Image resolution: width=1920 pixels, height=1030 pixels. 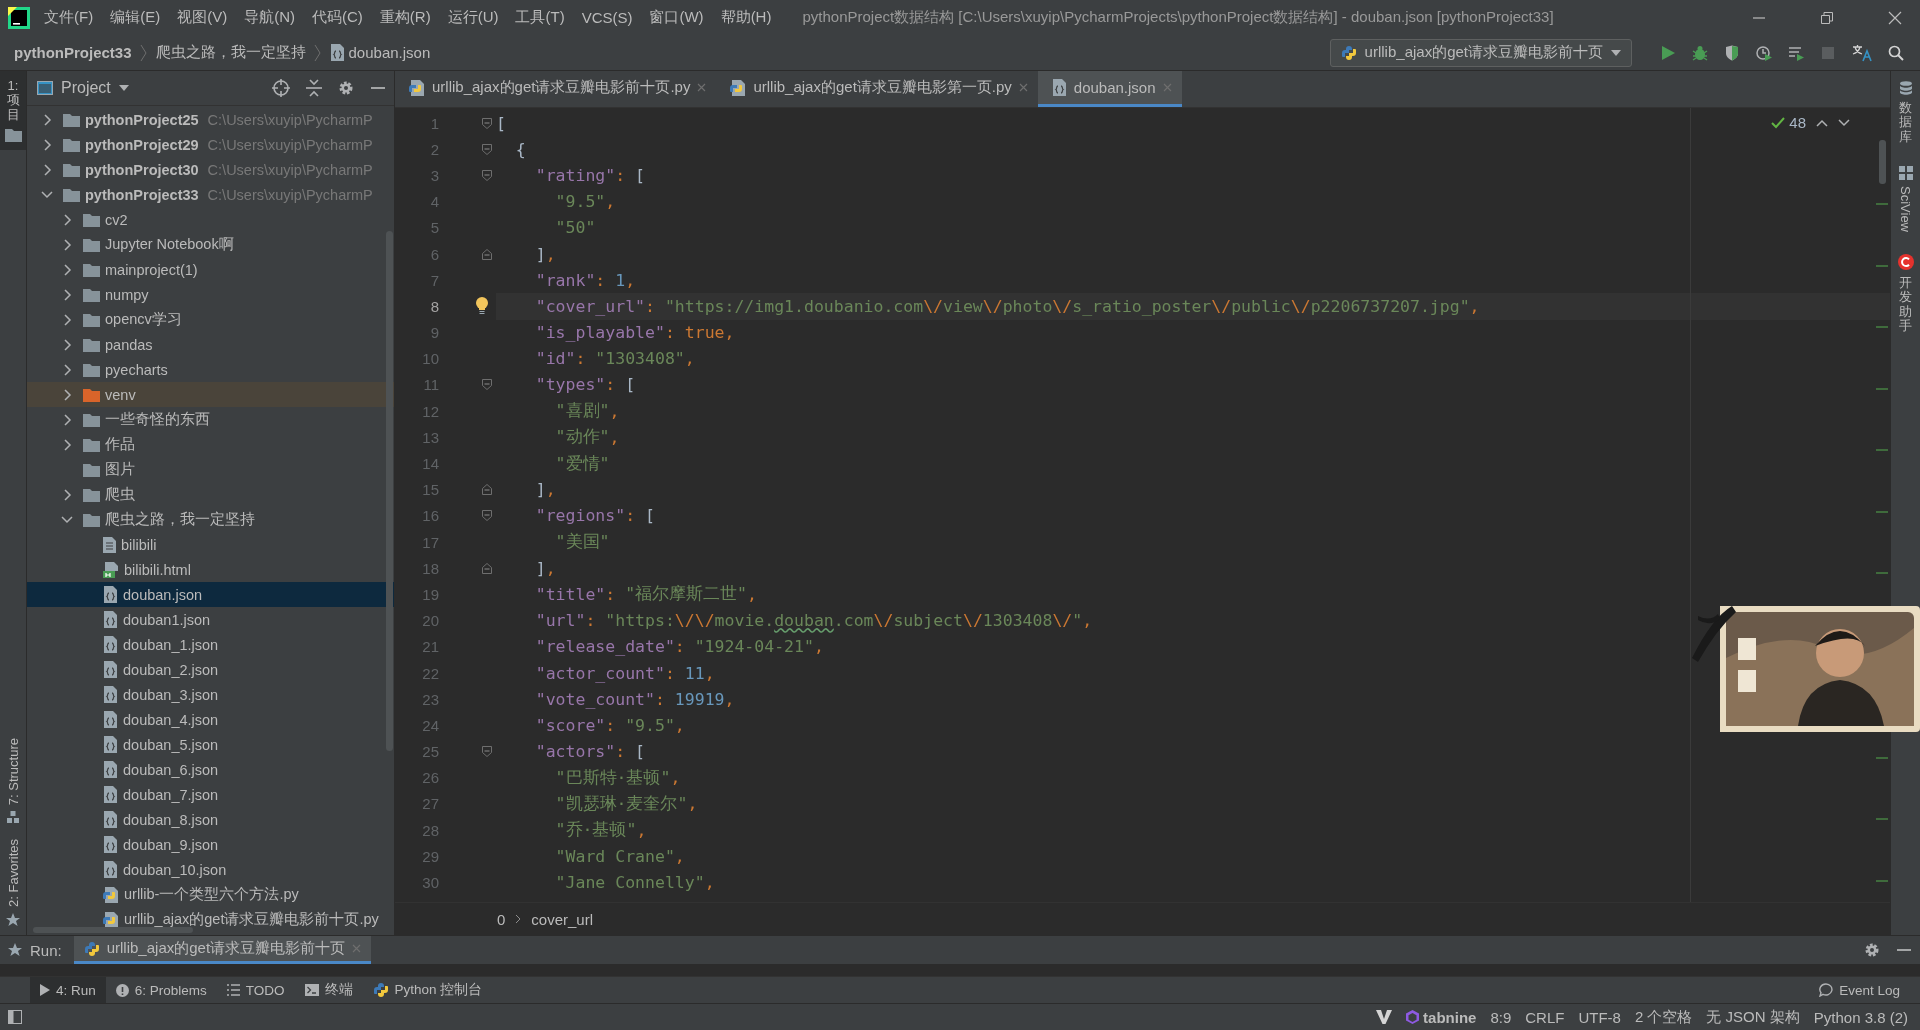 I want to click on tree-item: 爬虫之路，我一定坚持, so click(x=210, y=519).